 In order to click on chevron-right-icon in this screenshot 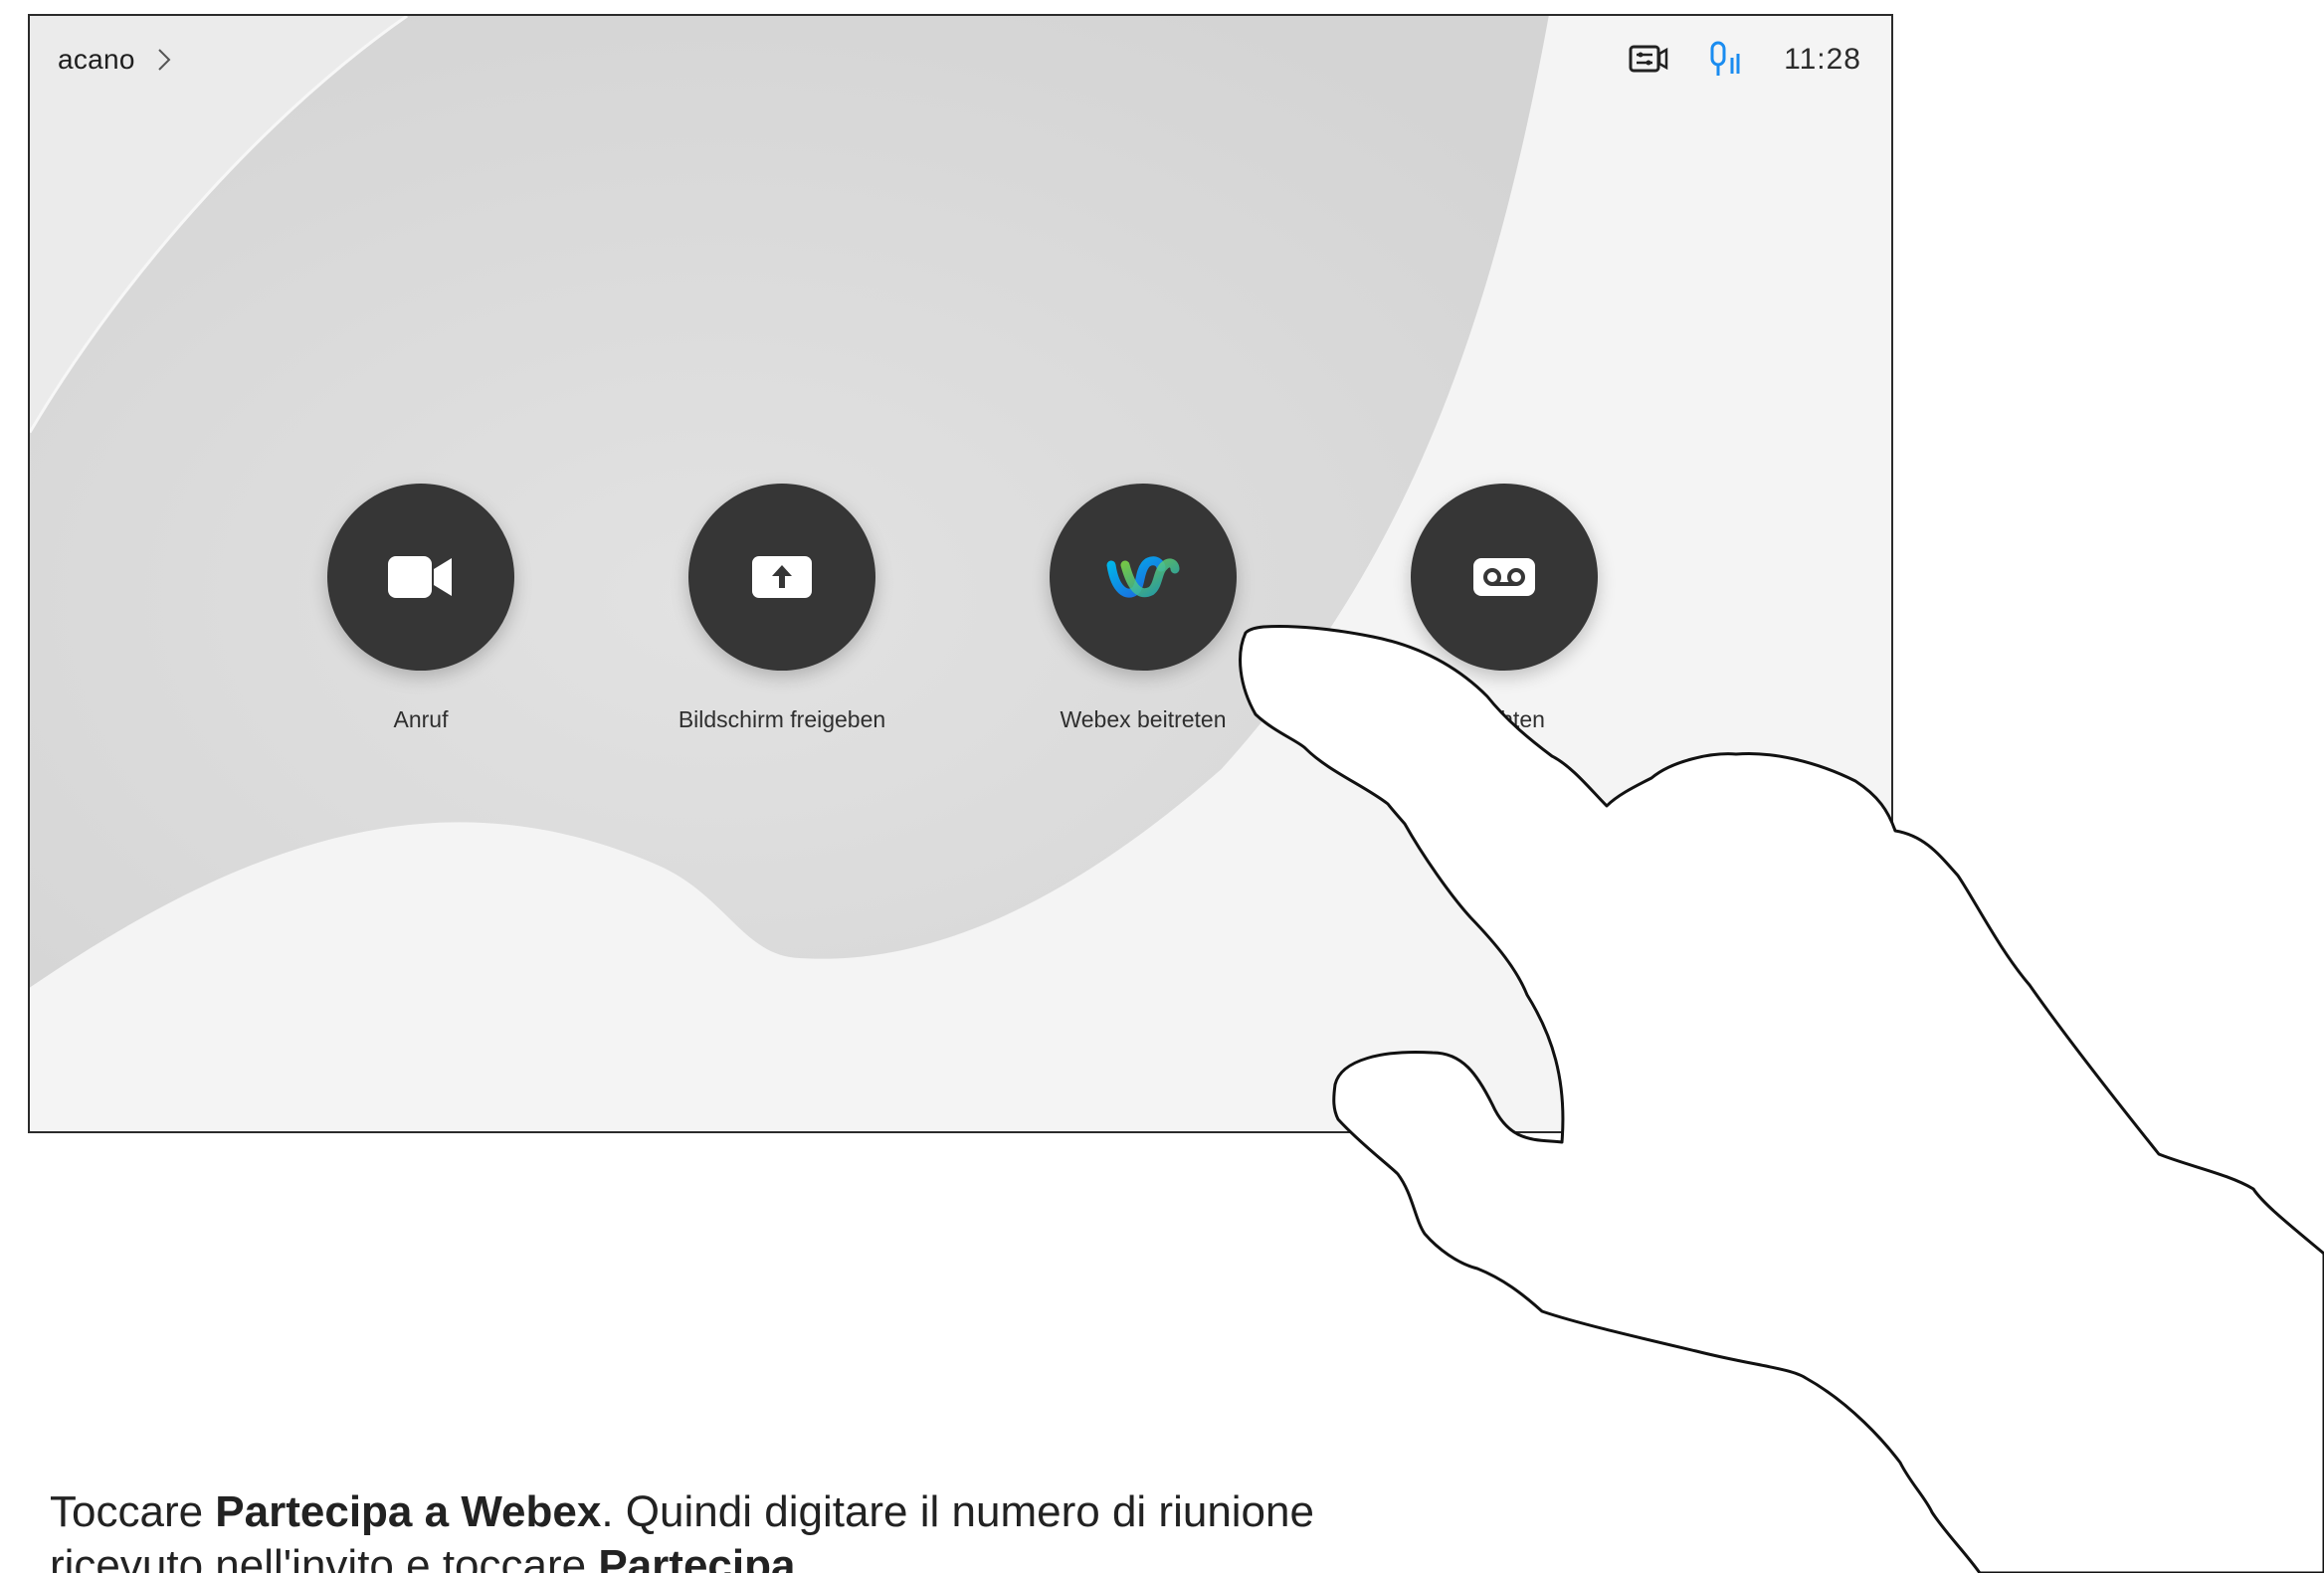, I will do `click(165, 60)`.